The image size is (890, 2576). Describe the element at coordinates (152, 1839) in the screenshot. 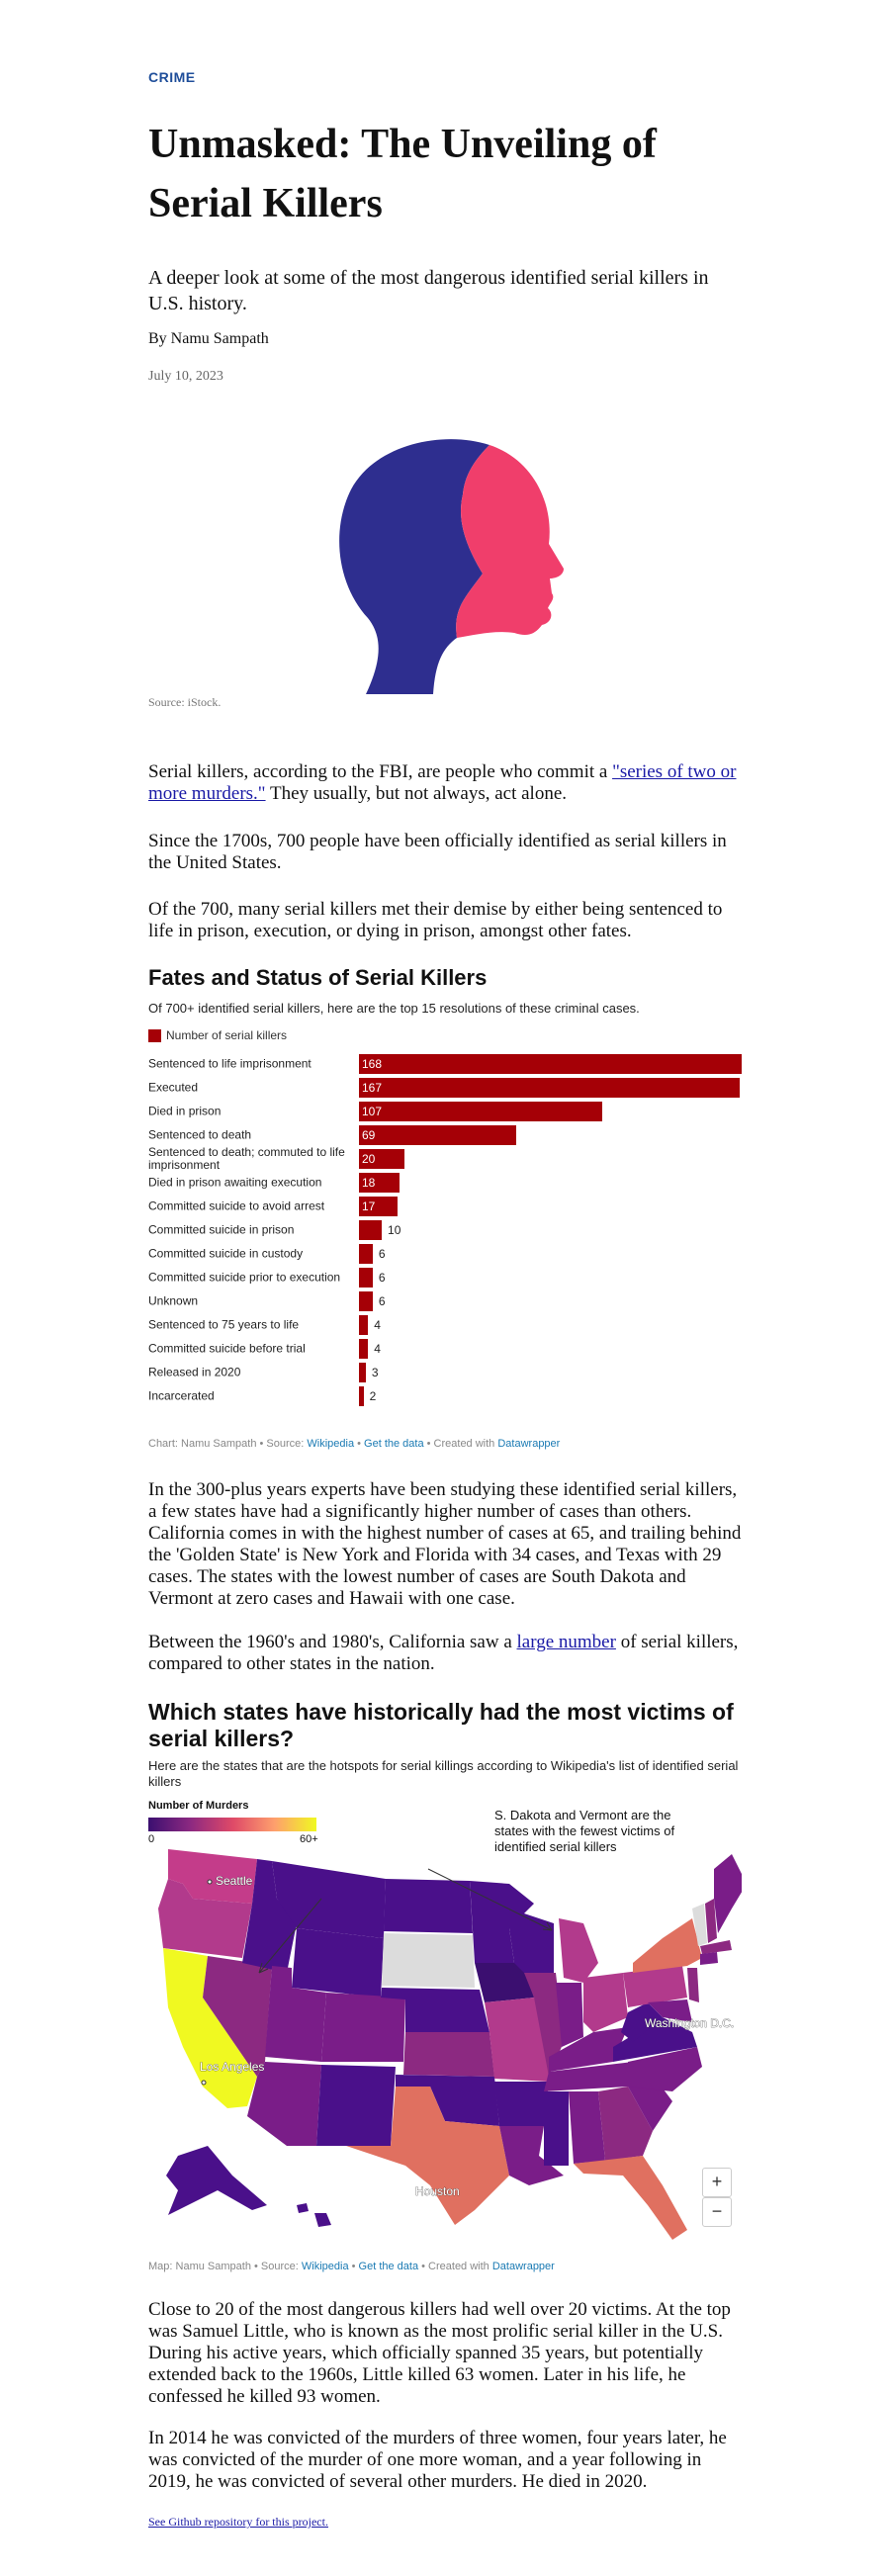

I see `map-legend-min: 0` at that location.